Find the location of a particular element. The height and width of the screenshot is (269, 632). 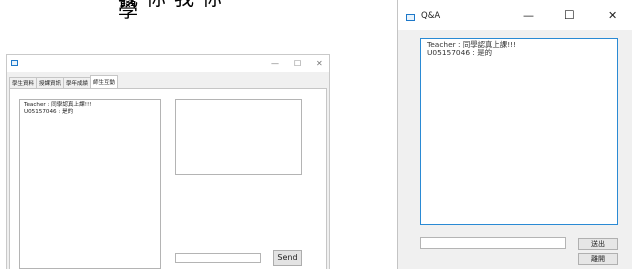

title-bar: Q&A — ☐ ✕ is located at coordinates (515, 15).